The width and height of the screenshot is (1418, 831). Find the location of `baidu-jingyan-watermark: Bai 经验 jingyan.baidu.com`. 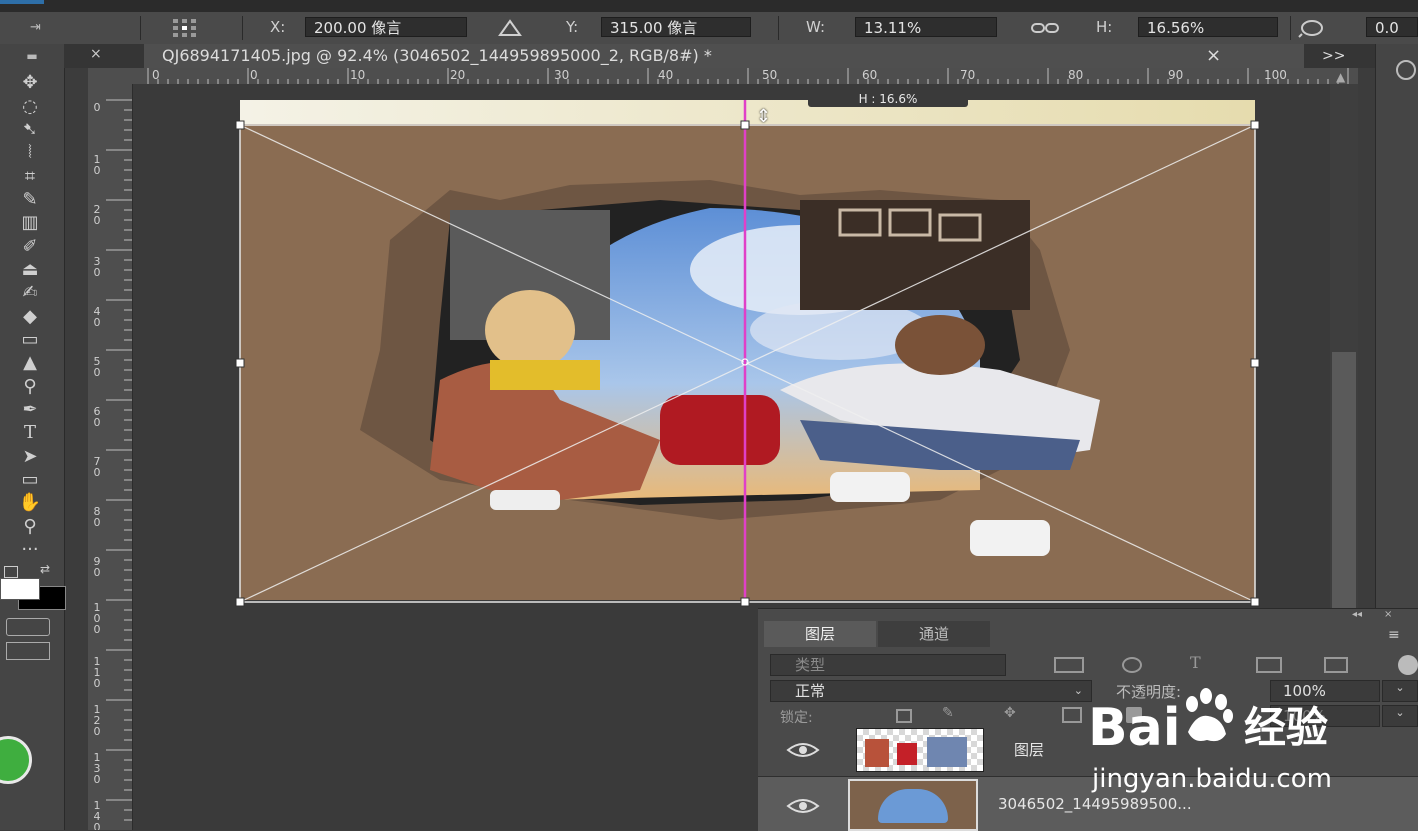

baidu-jingyan-watermark: Bai 经验 jingyan.baidu.com is located at coordinates (1253, 743).